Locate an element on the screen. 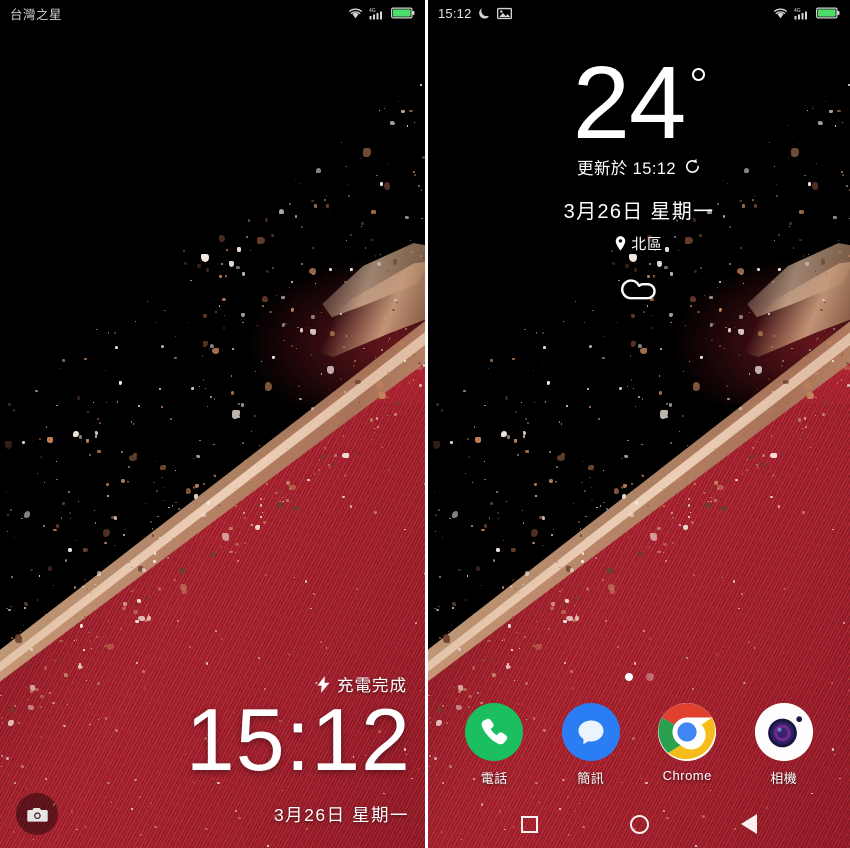  status-bar-right: 15:12 4G is located at coordinates (639, 13).